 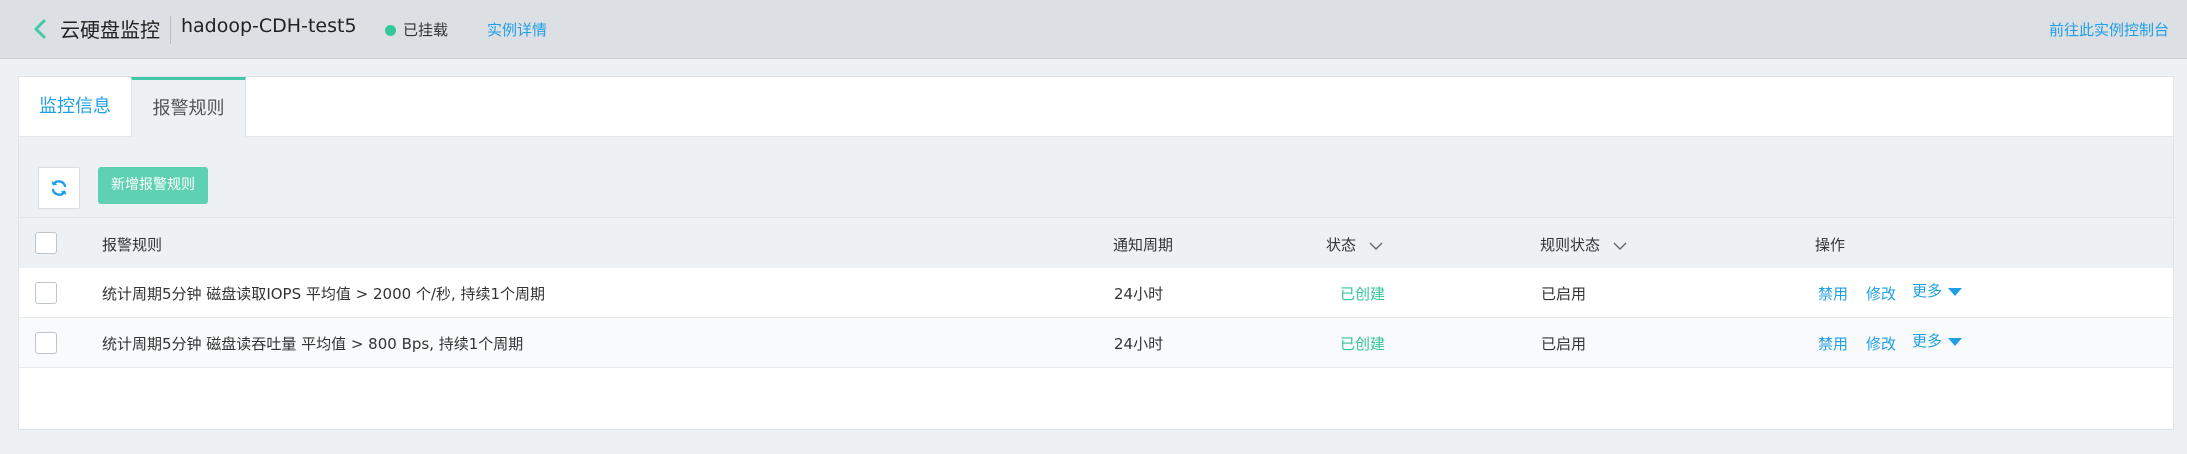 I want to click on tab-bar: 监控信息 报警规则, so click(x=1096, y=107).